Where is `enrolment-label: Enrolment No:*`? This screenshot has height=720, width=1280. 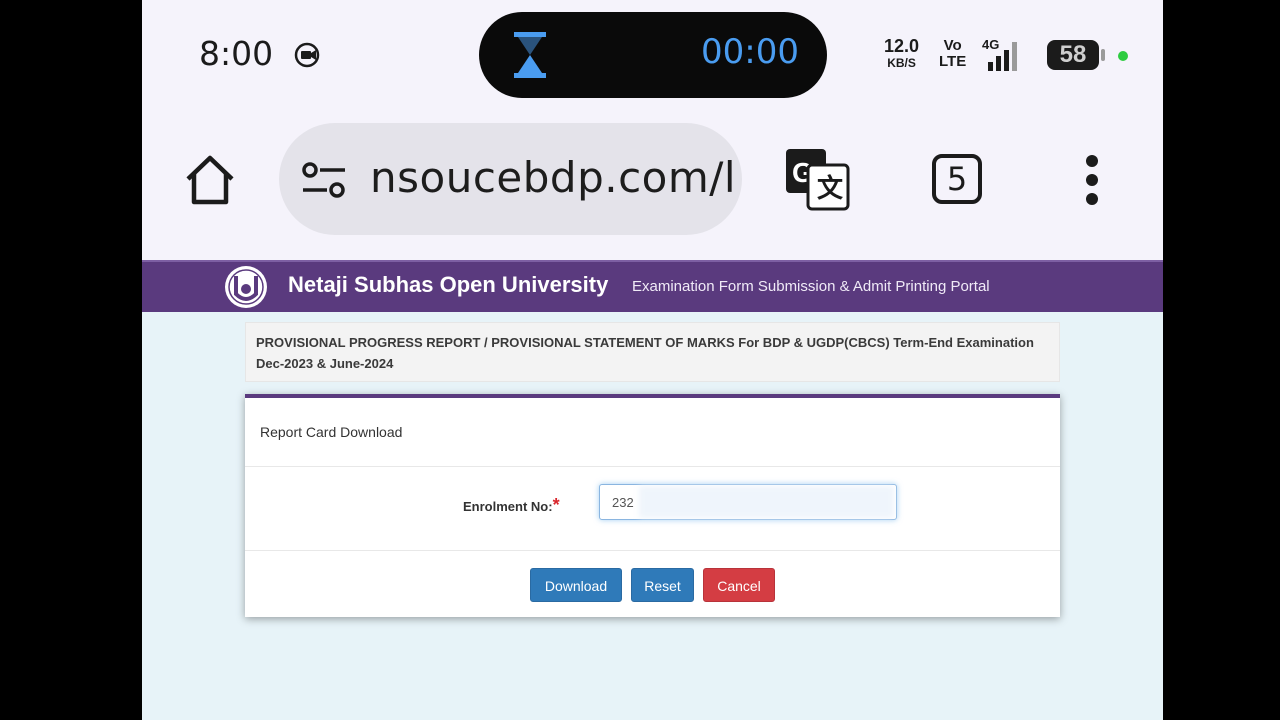
enrolment-label: Enrolment No:* is located at coordinates (511, 505).